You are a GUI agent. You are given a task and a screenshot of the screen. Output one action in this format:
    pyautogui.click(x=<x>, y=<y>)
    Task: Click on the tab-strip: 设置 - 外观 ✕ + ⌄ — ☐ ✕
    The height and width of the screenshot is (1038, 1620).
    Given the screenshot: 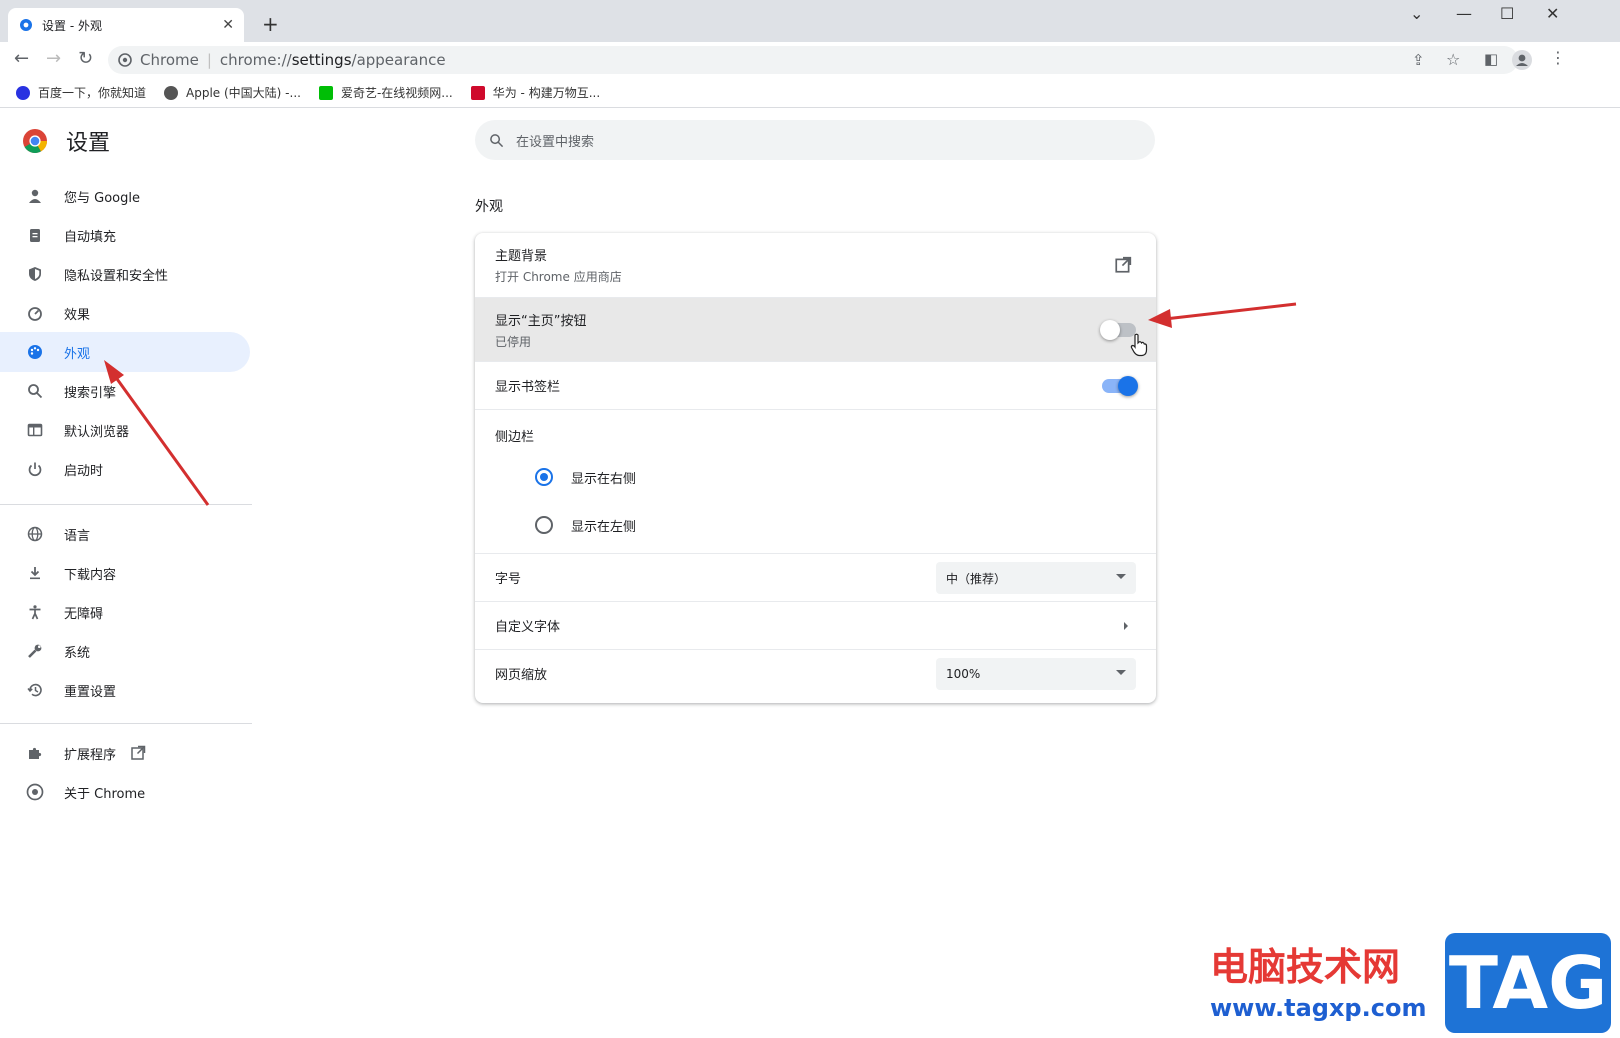 What is the action you would take?
    pyautogui.click(x=810, y=21)
    